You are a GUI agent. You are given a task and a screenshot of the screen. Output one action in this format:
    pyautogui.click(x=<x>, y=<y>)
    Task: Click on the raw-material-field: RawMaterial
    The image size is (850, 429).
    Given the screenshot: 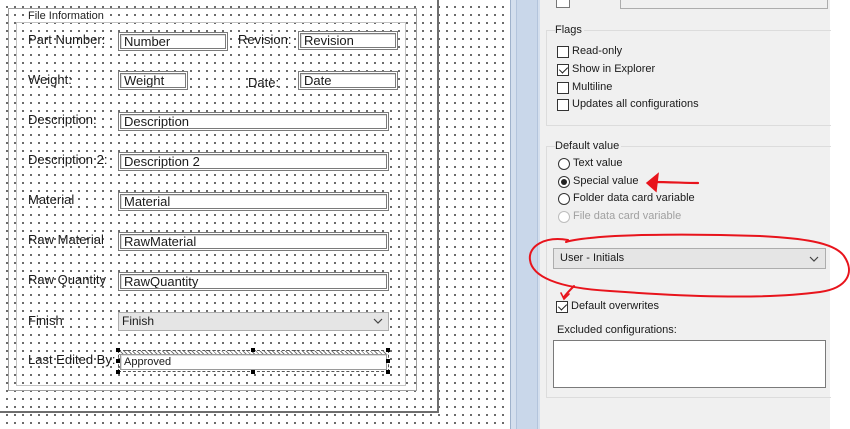 What is the action you would take?
    pyautogui.click(x=253, y=241)
    